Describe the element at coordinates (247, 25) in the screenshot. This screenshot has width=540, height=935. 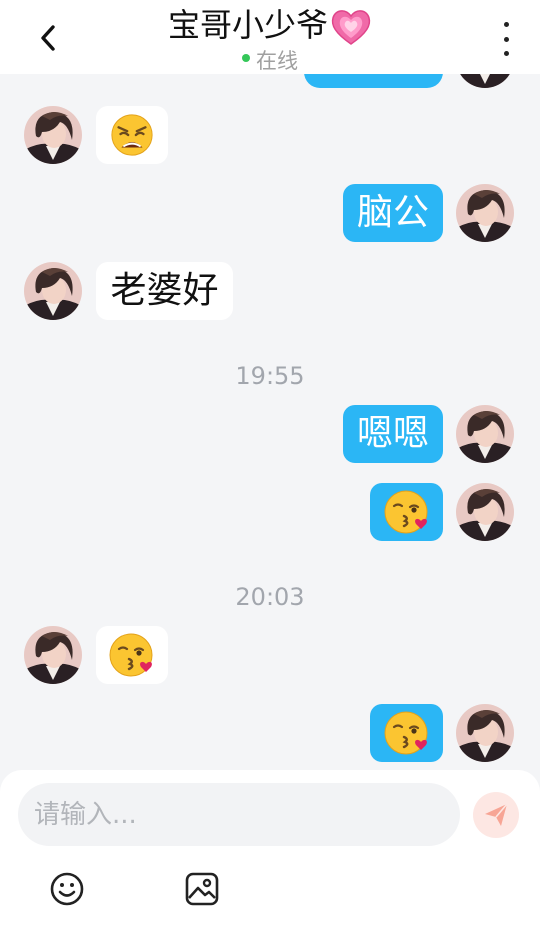
I see `contact-name: 宝哥小少爷` at that location.